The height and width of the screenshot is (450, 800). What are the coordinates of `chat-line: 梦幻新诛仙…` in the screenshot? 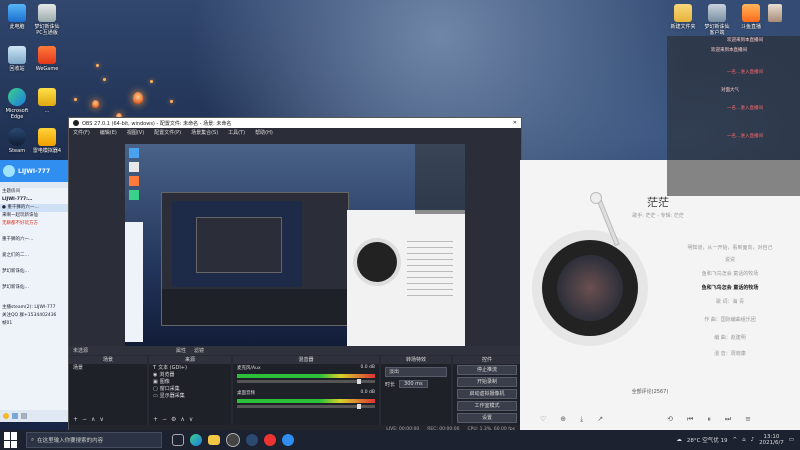 It's located at (15, 287).